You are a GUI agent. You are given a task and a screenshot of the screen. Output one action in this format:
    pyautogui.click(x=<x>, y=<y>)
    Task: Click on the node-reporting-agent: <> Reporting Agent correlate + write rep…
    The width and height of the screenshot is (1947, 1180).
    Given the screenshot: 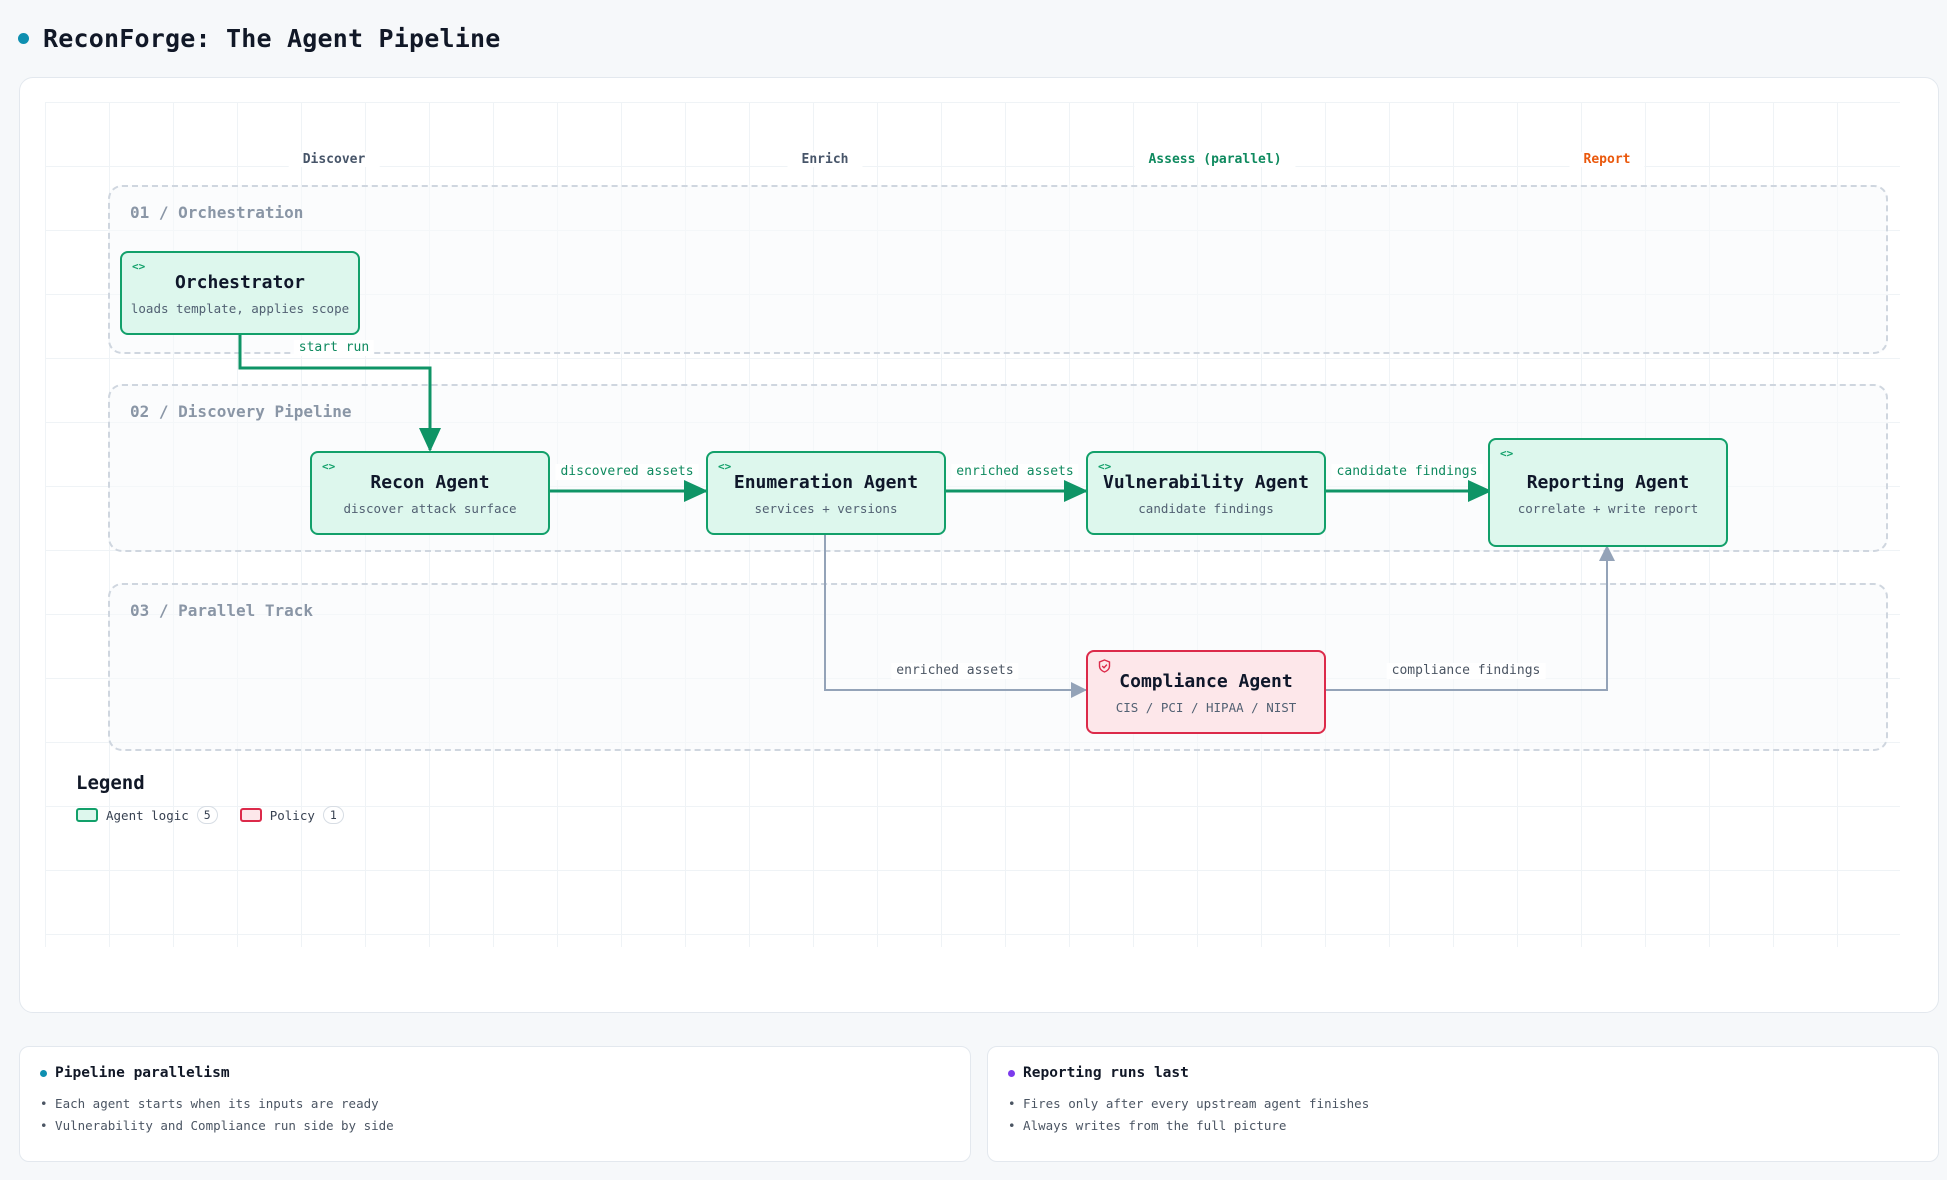 What is the action you would take?
    pyautogui.click(x=1608, y=492)
    